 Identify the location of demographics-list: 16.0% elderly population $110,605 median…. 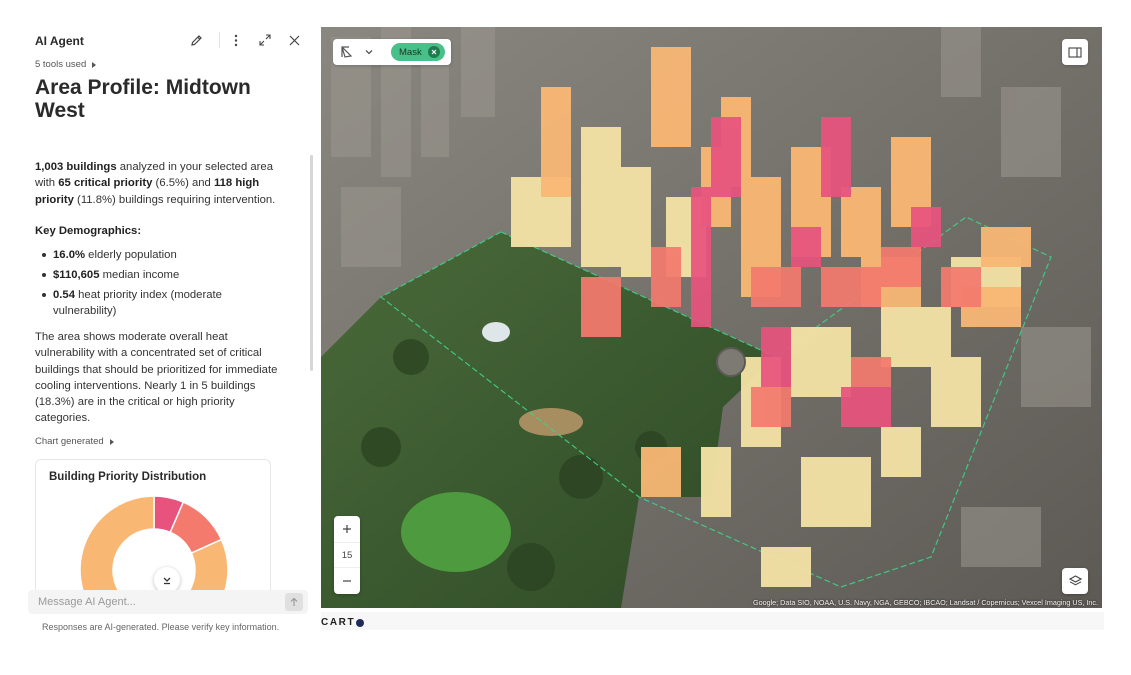
(156, 285).